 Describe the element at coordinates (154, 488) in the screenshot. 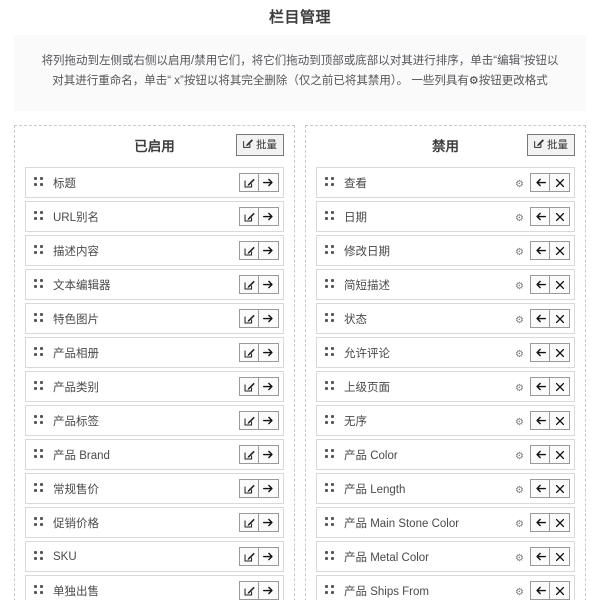

I see `column-item: 常规售价` at that location.